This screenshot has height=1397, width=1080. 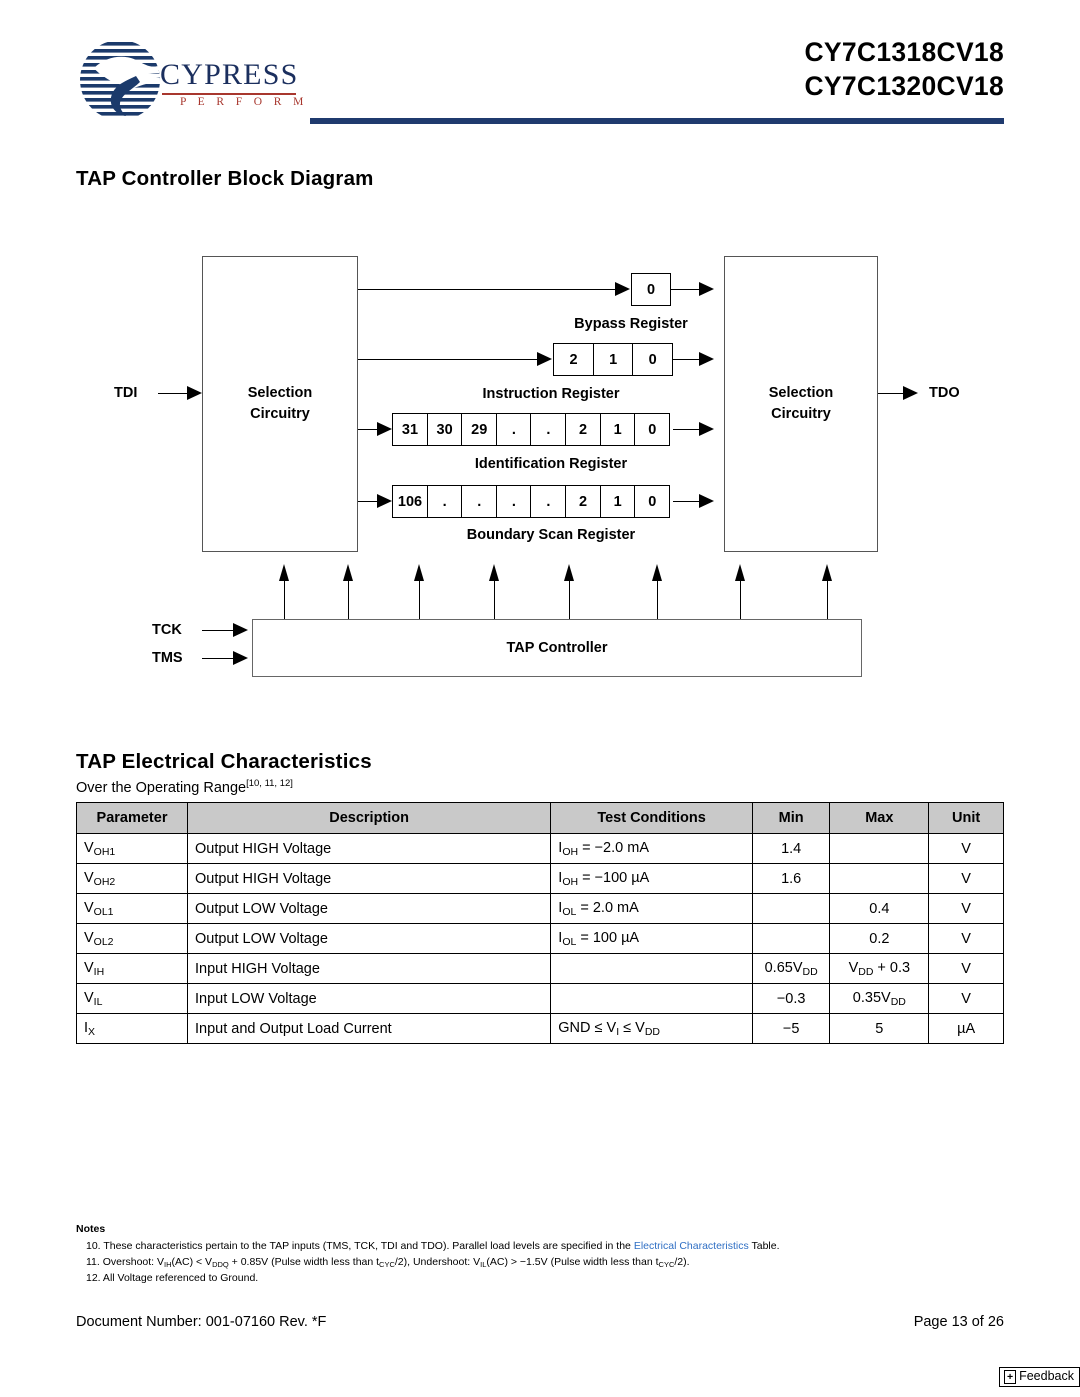 I want to click on cell-parameter: VOL2, so click(x=132, y=938).